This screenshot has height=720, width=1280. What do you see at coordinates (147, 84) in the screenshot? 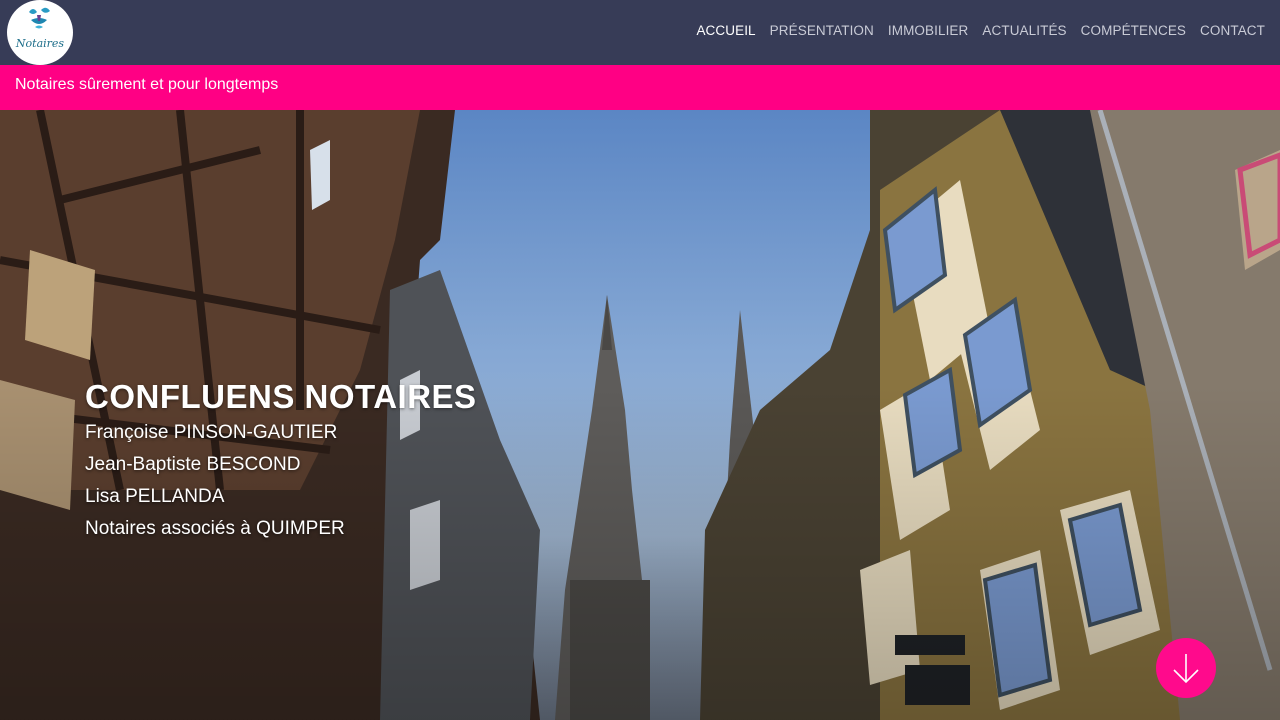
I see `tagline-text: Notaires sûrement et pour longtemps` at bounding box center [147, 84].